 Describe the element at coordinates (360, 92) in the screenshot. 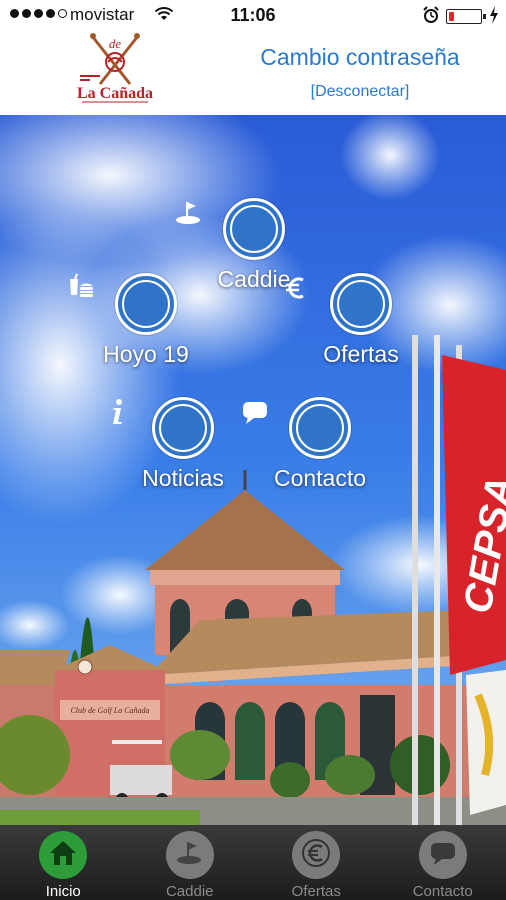

I see `disconnect-link: [Desconectar]` at that location.